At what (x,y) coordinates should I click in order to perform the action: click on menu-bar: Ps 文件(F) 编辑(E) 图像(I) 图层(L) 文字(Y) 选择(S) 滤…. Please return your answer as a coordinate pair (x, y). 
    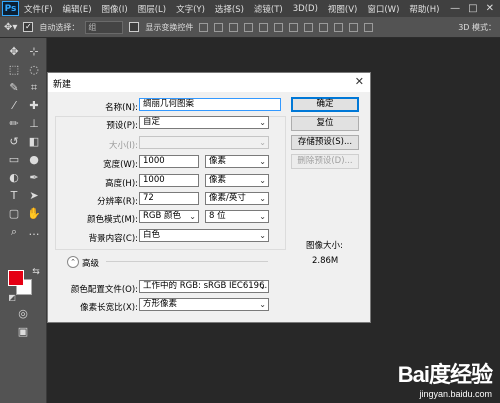
    Looking at the image, I should click on (250, 8).